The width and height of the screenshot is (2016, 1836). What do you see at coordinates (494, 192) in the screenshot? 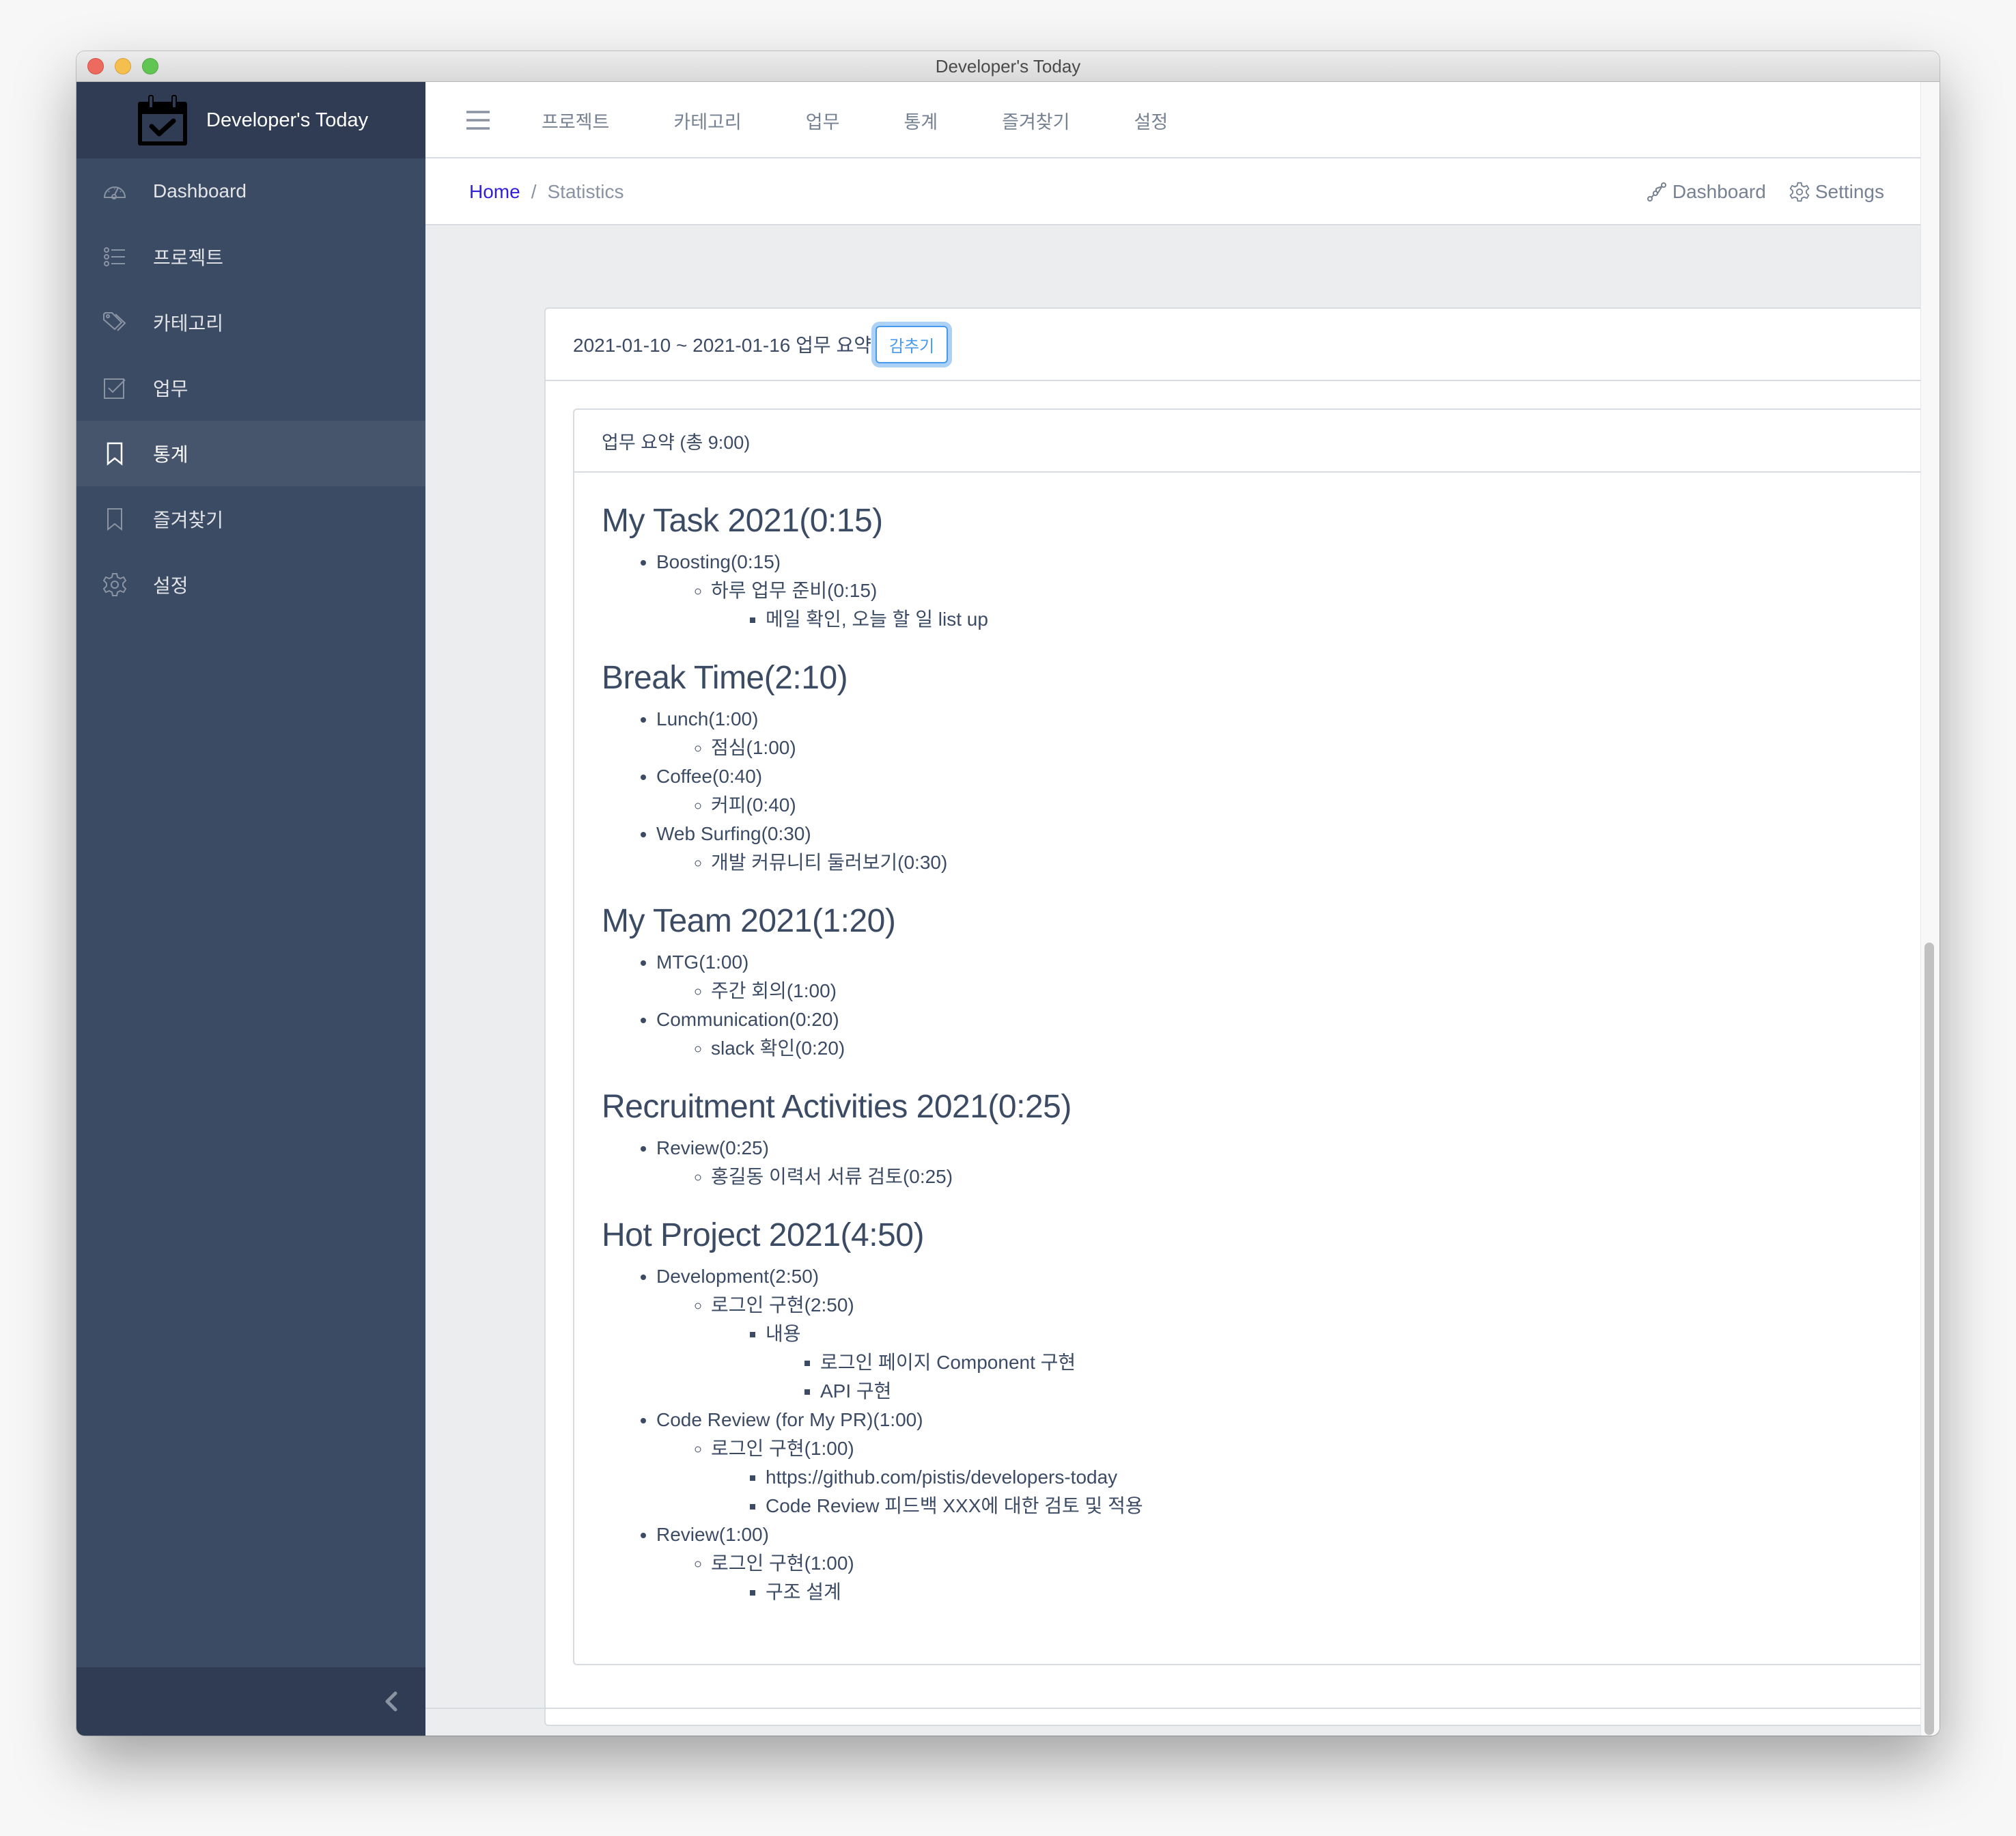
I see `breadcrumb-home-link: Home` at bounding box center [494, 192].